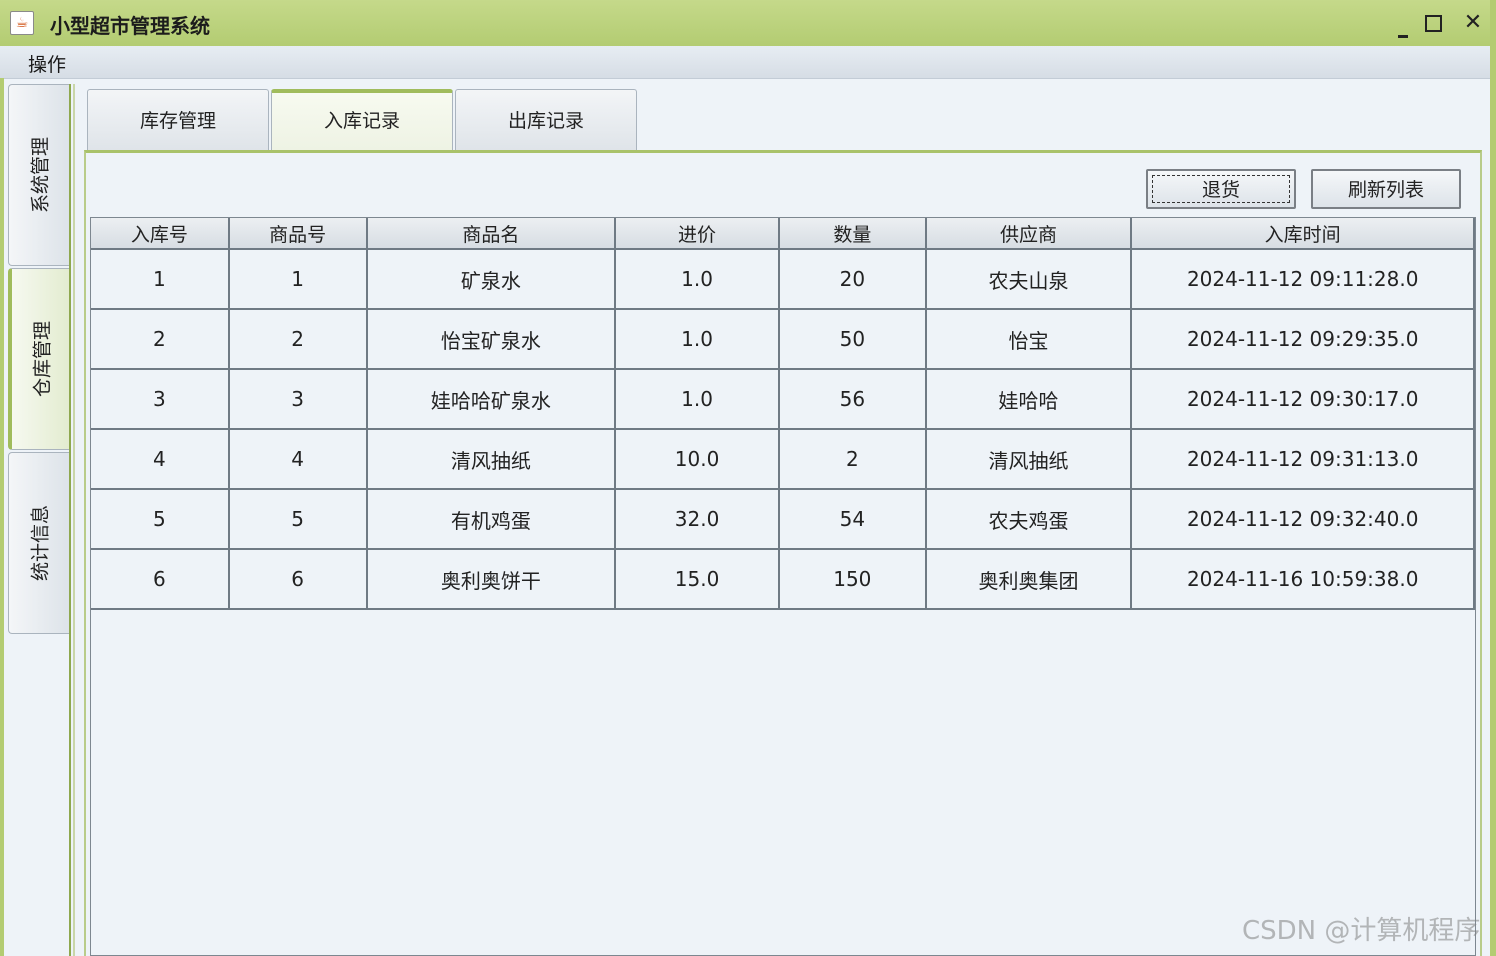 This screenshot has height=956, width=1496. I want to click on table-cell: 2024-11-16 10:59:38.0, so click(1303, 579).